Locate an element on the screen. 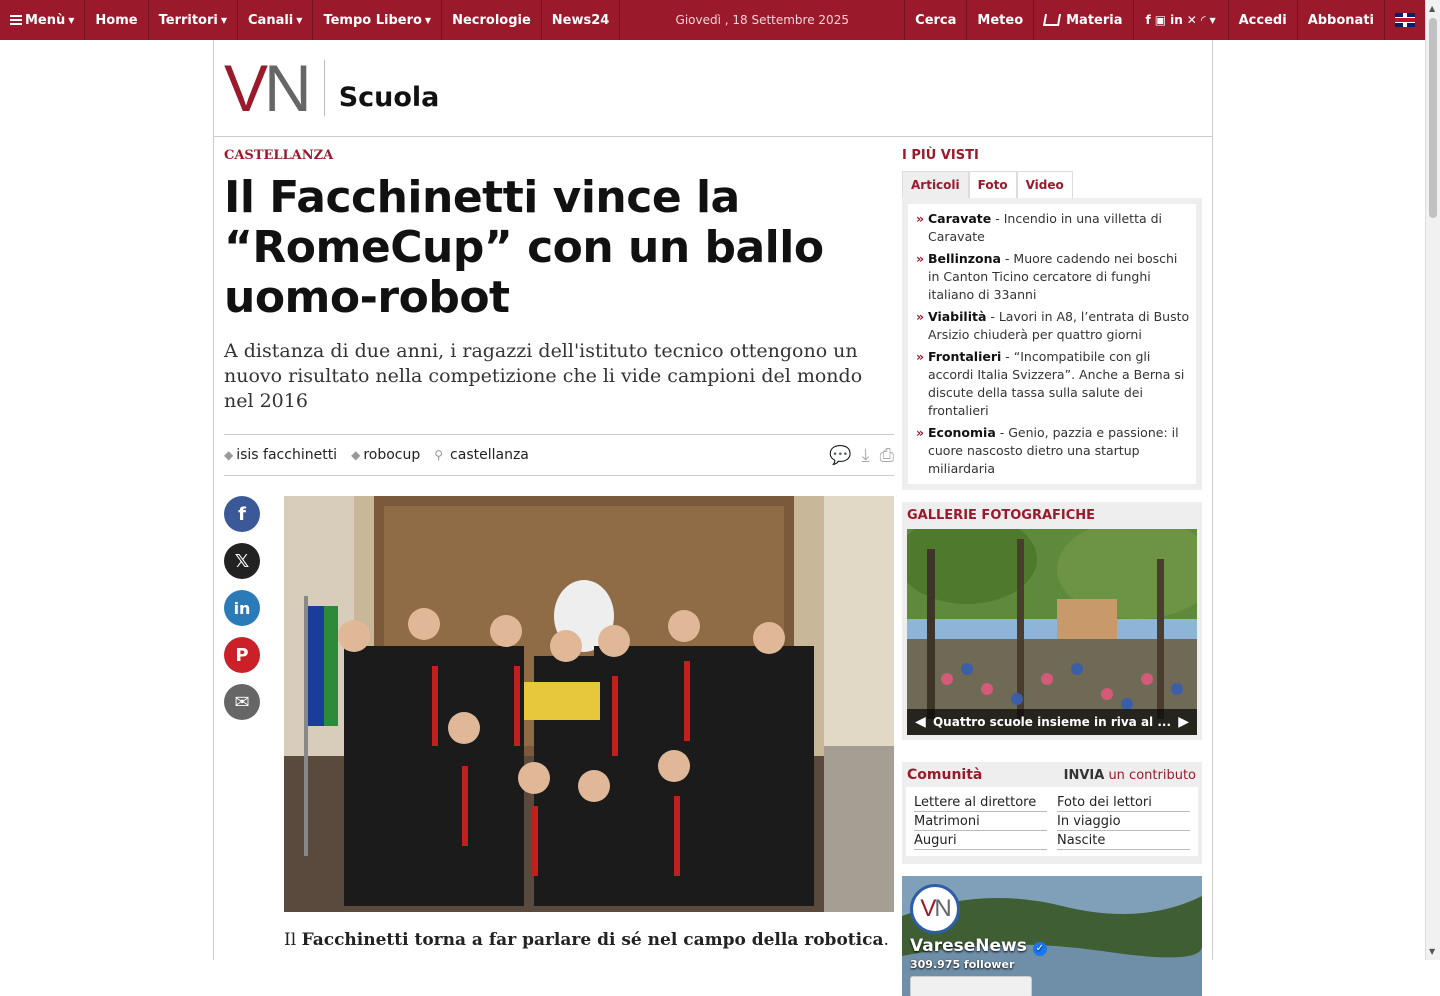  most-read-title: I PIÙ VISTI is located at coordinates (940, 155).